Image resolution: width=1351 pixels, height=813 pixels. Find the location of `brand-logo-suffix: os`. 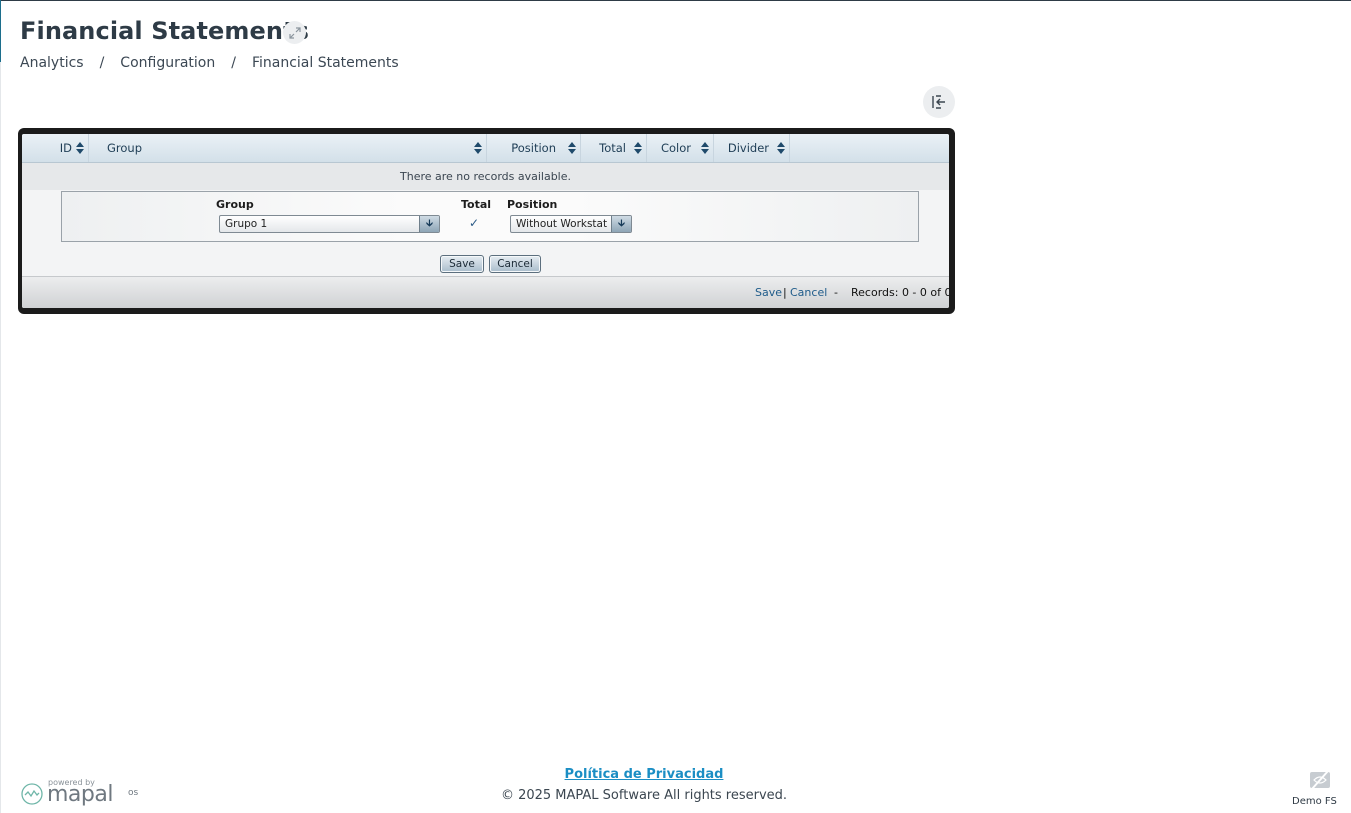

brand-logo-suffix: os is located at coordinates (133, 793).